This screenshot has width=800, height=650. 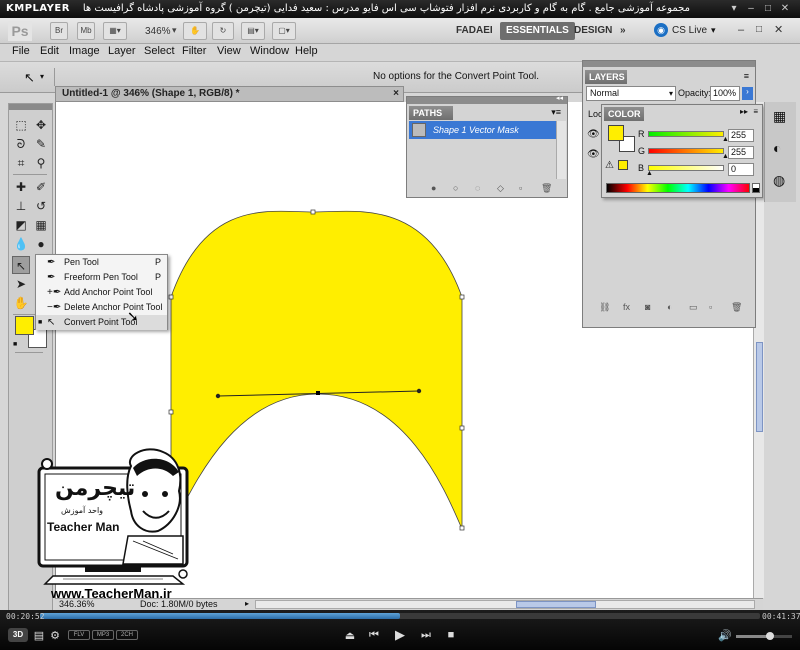 I want to click on direction-handle-right, so click(x=419, y=391).